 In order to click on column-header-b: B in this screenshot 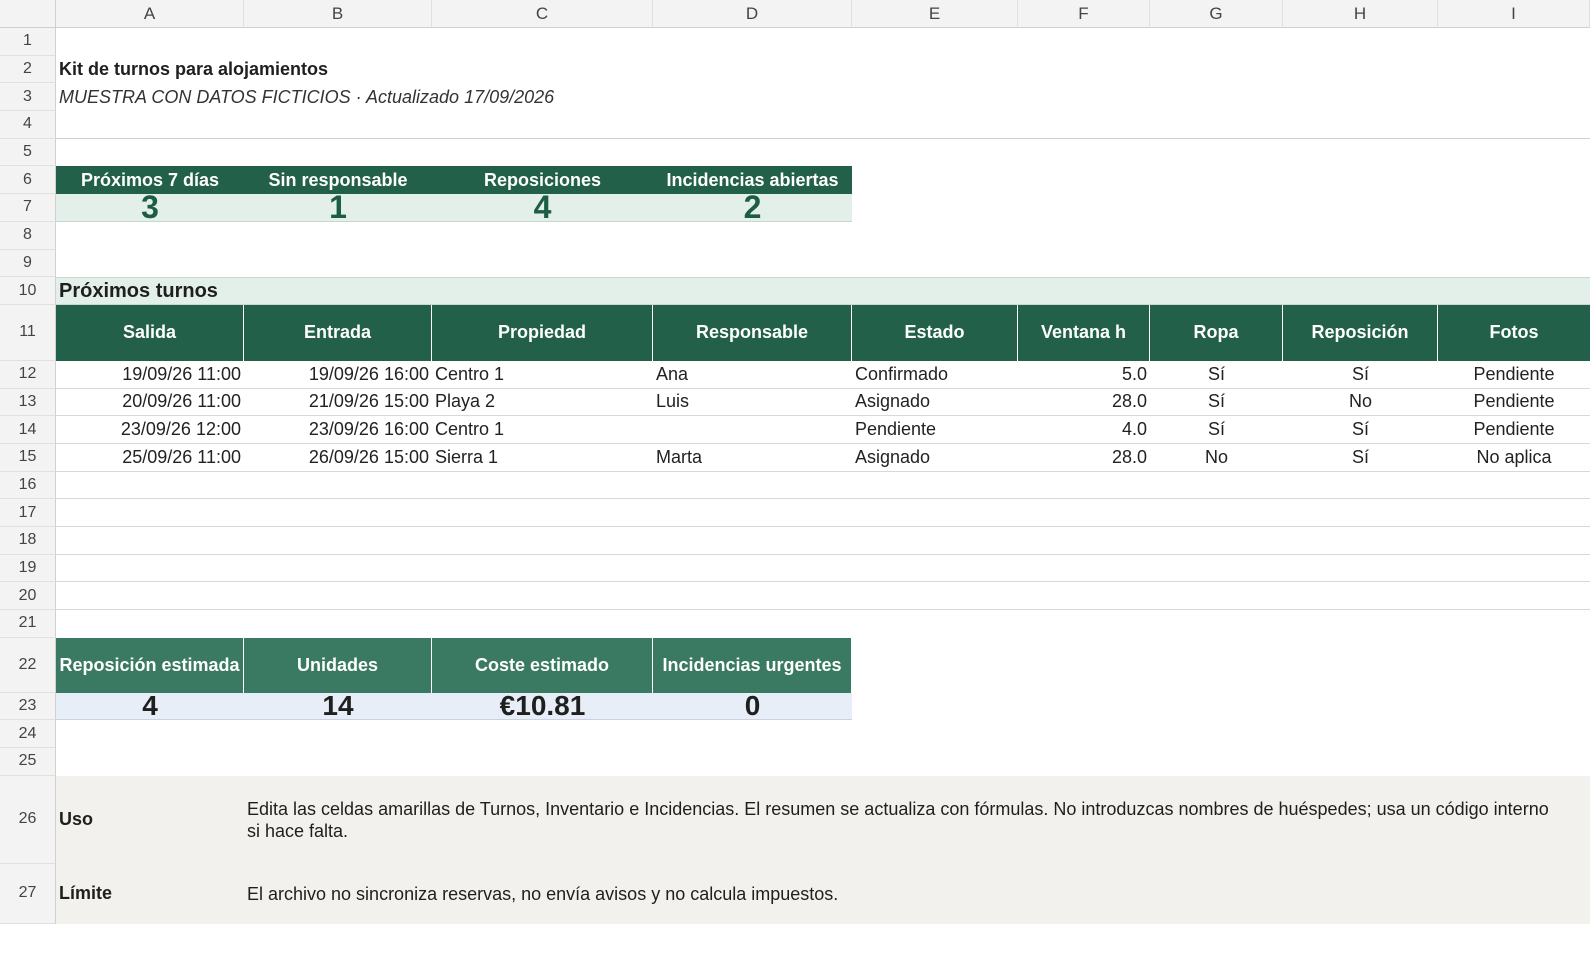, I will do `click(338, 14)`.